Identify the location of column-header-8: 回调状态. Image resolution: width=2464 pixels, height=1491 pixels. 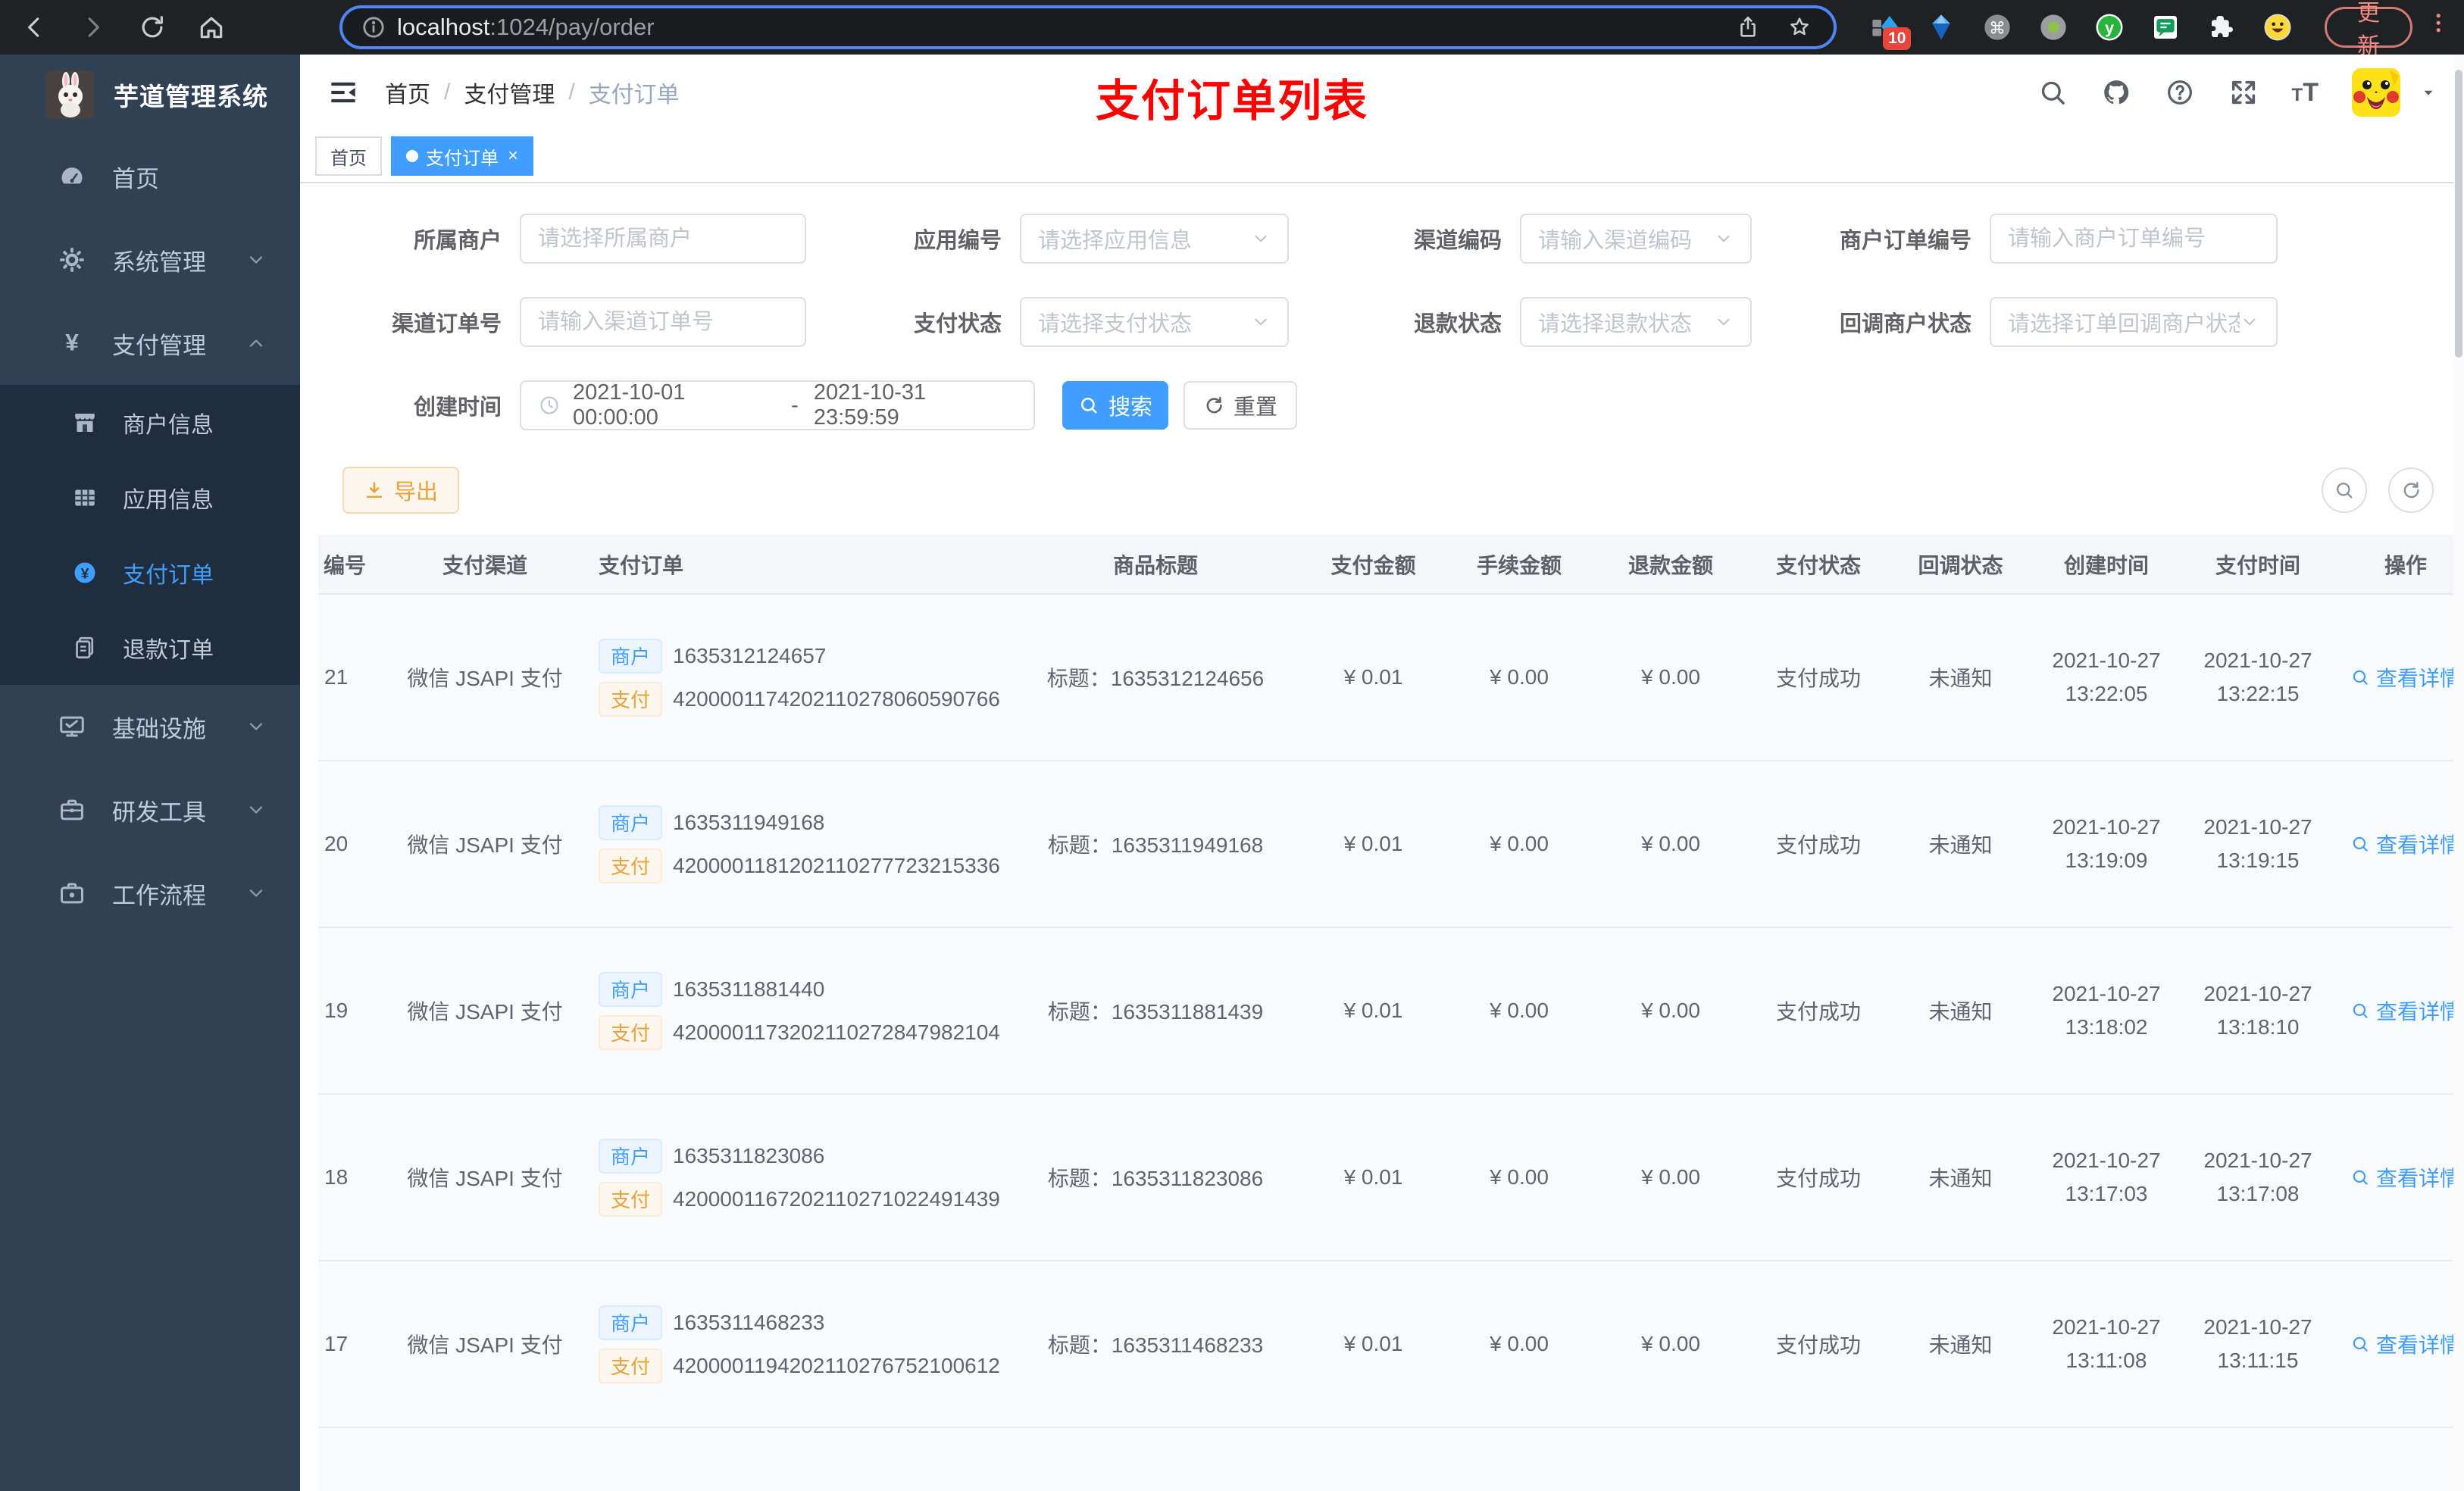
(1960, 565).